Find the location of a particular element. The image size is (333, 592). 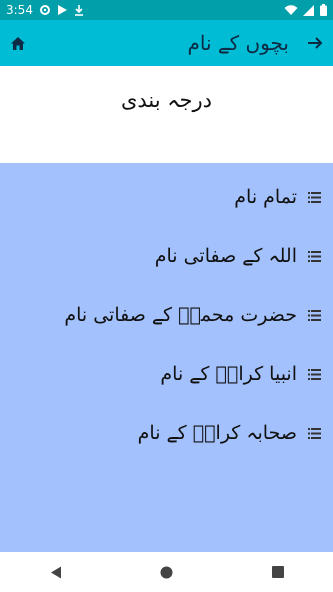

list-item-prophet-attribute-names: حضرت محمدؐ کے صفاتی نام is located at coordinates (166, 315).